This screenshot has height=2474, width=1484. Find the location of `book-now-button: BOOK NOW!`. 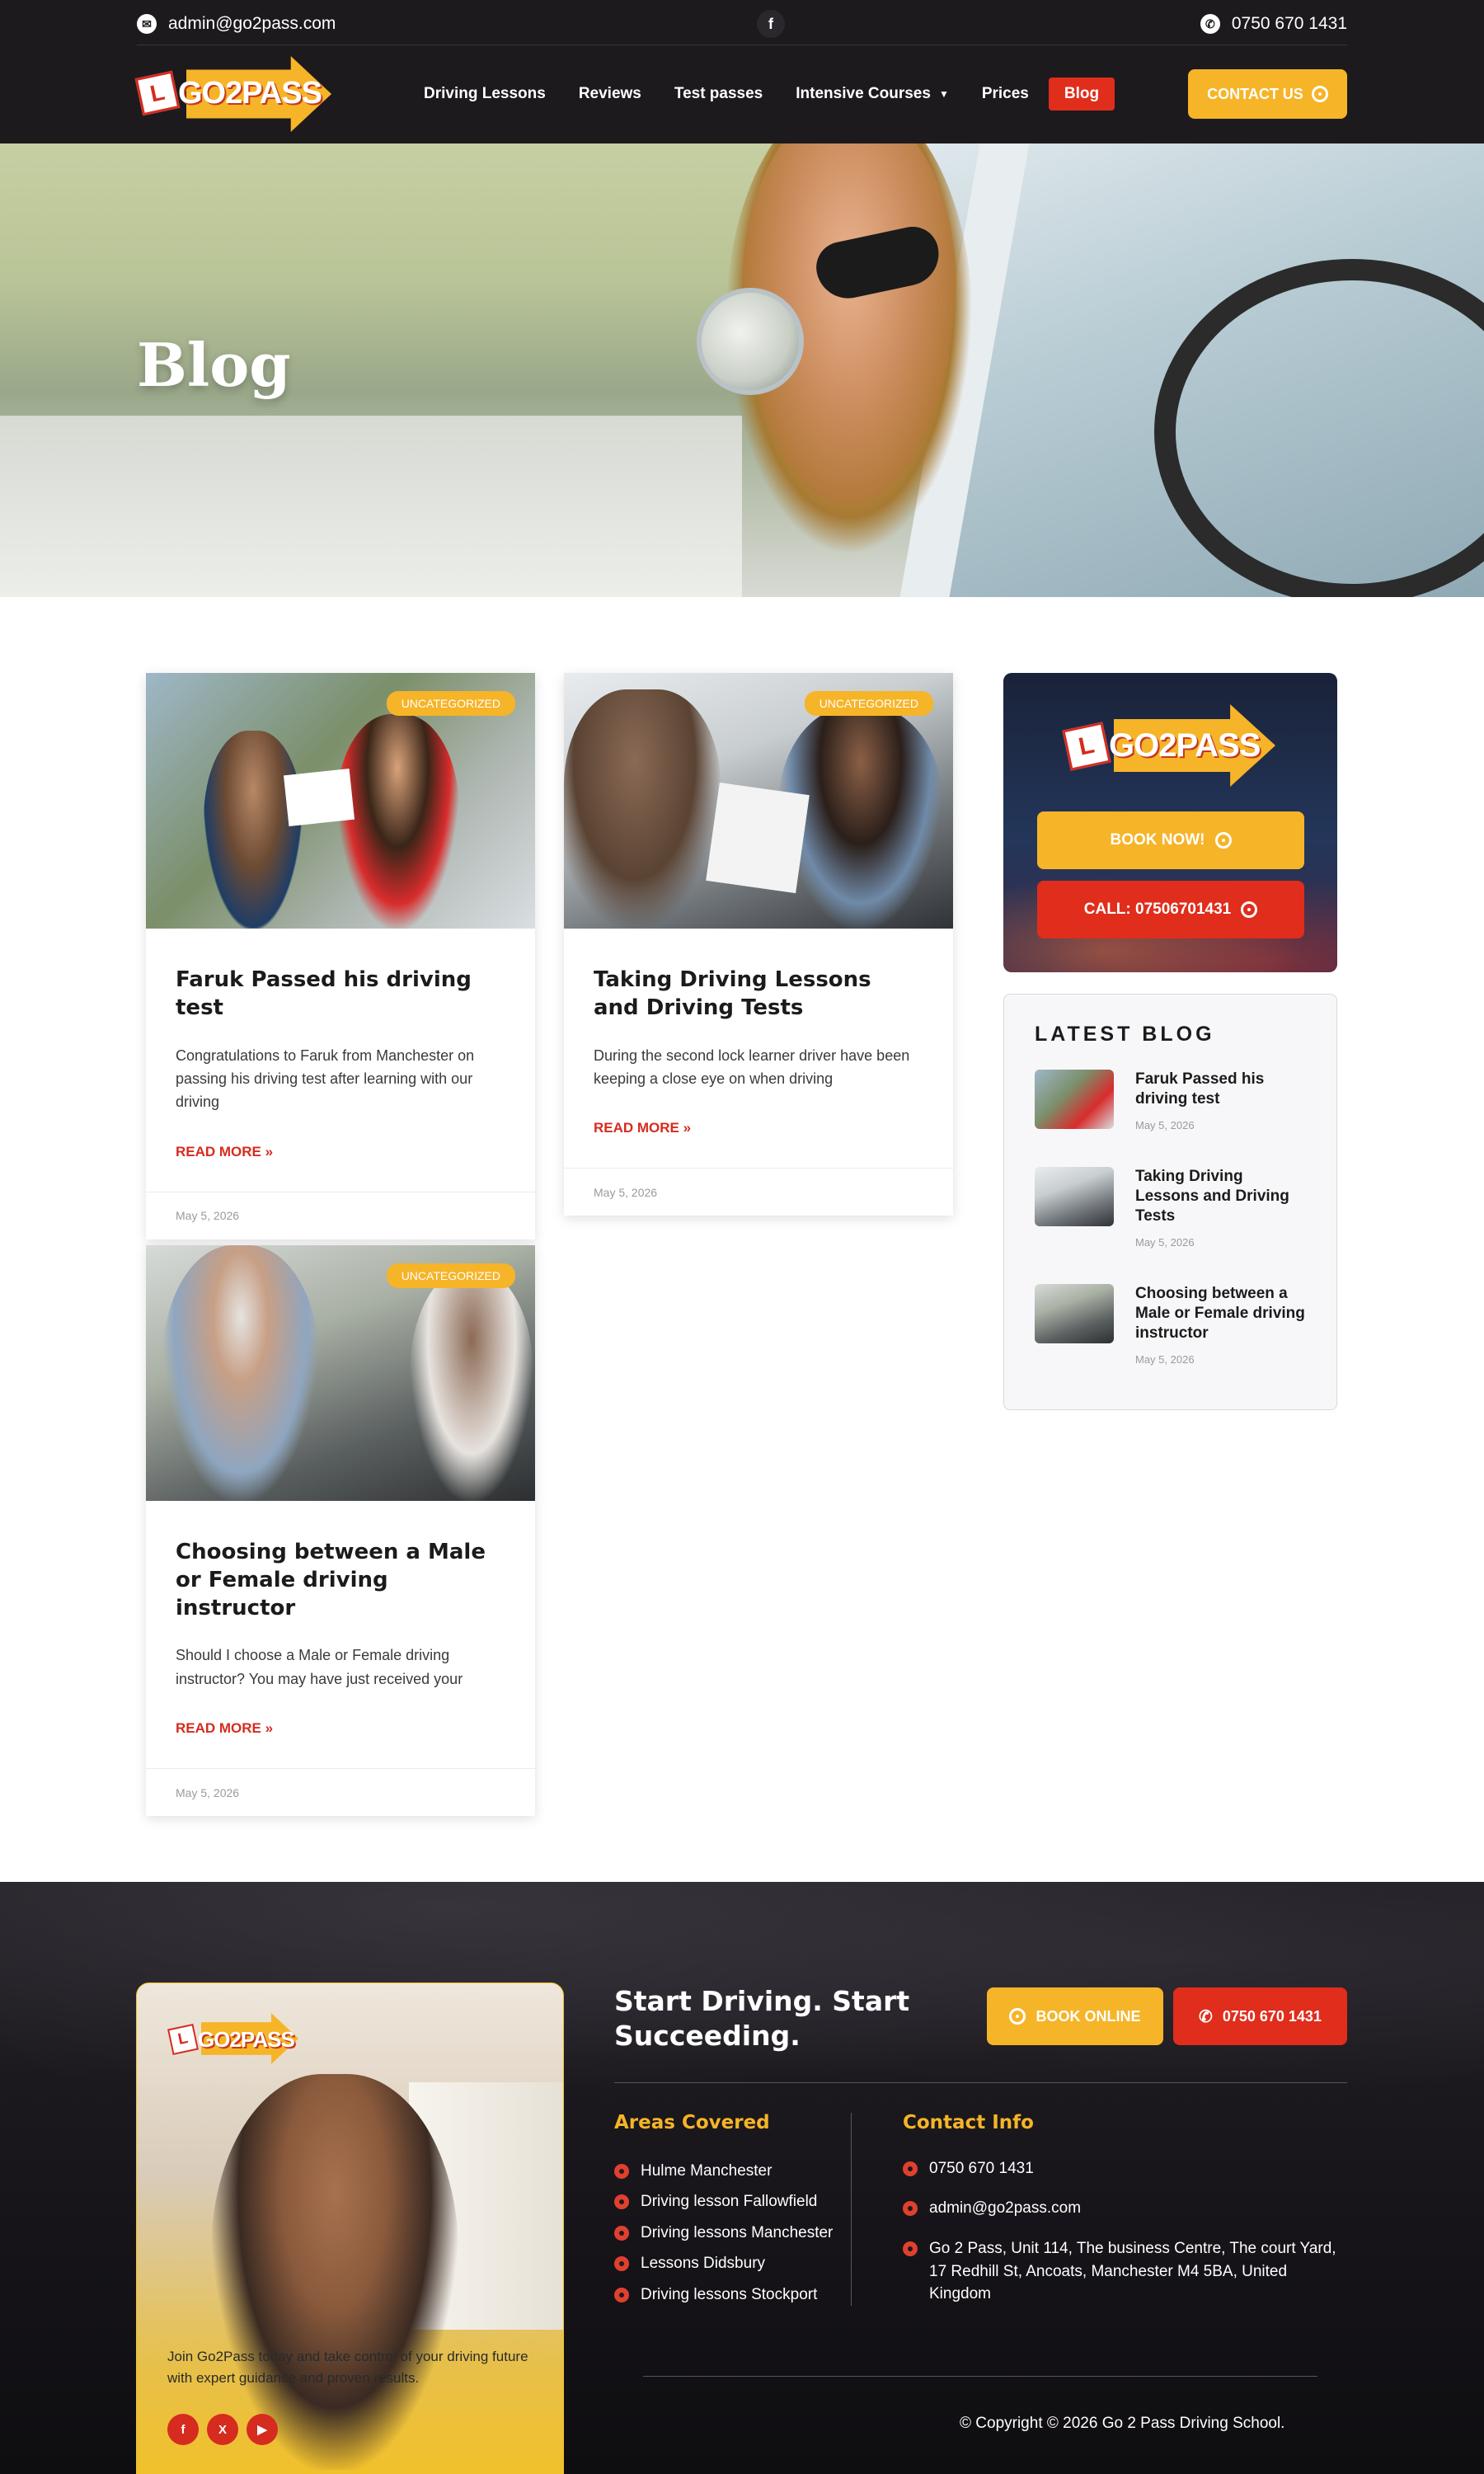

book-now-button: BOOK NOW! is located at coordinates (1170, 840).